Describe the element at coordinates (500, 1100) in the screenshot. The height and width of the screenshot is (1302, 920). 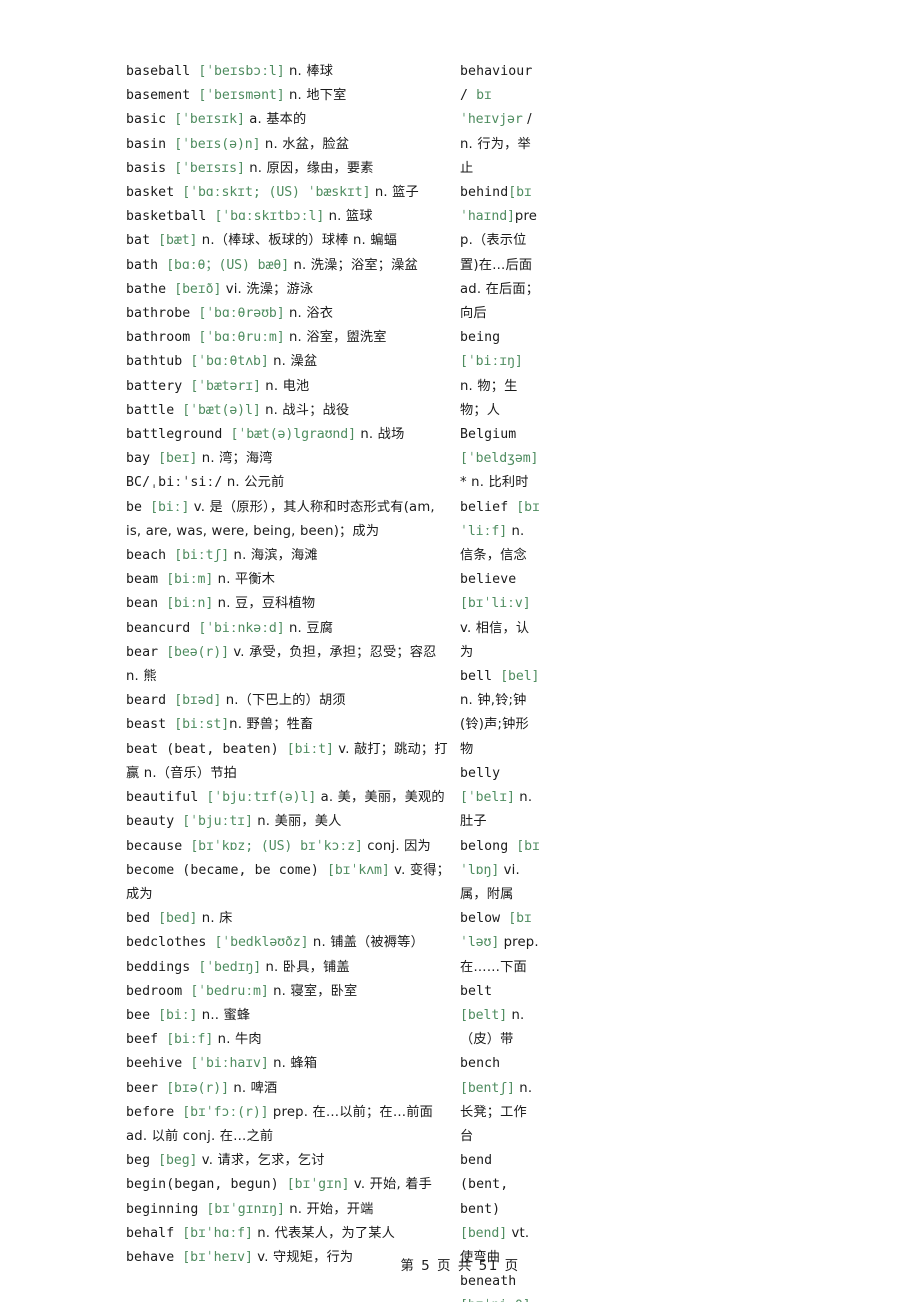
I see `dictionary-entry: bench [bentʃ] n. 长凳；工作台` at that location.